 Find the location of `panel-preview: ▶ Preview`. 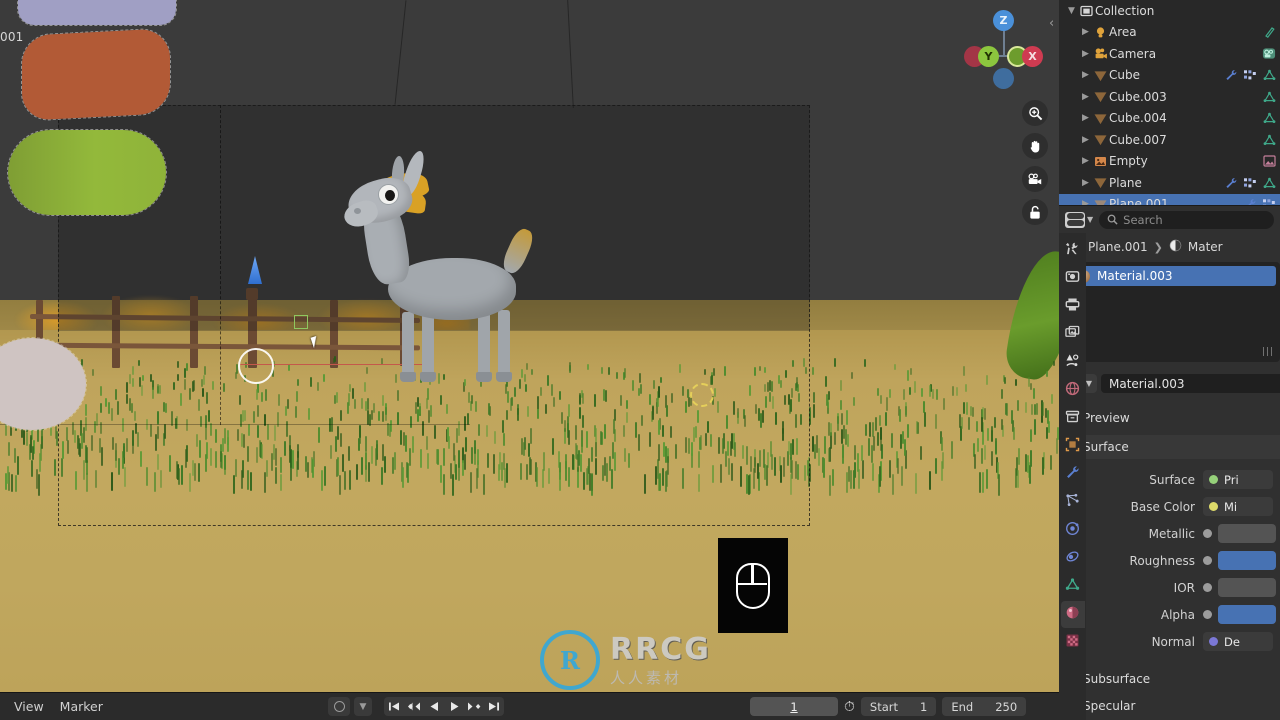

panel-preview: ▶ Preview is located at coordinates (1169, 418).